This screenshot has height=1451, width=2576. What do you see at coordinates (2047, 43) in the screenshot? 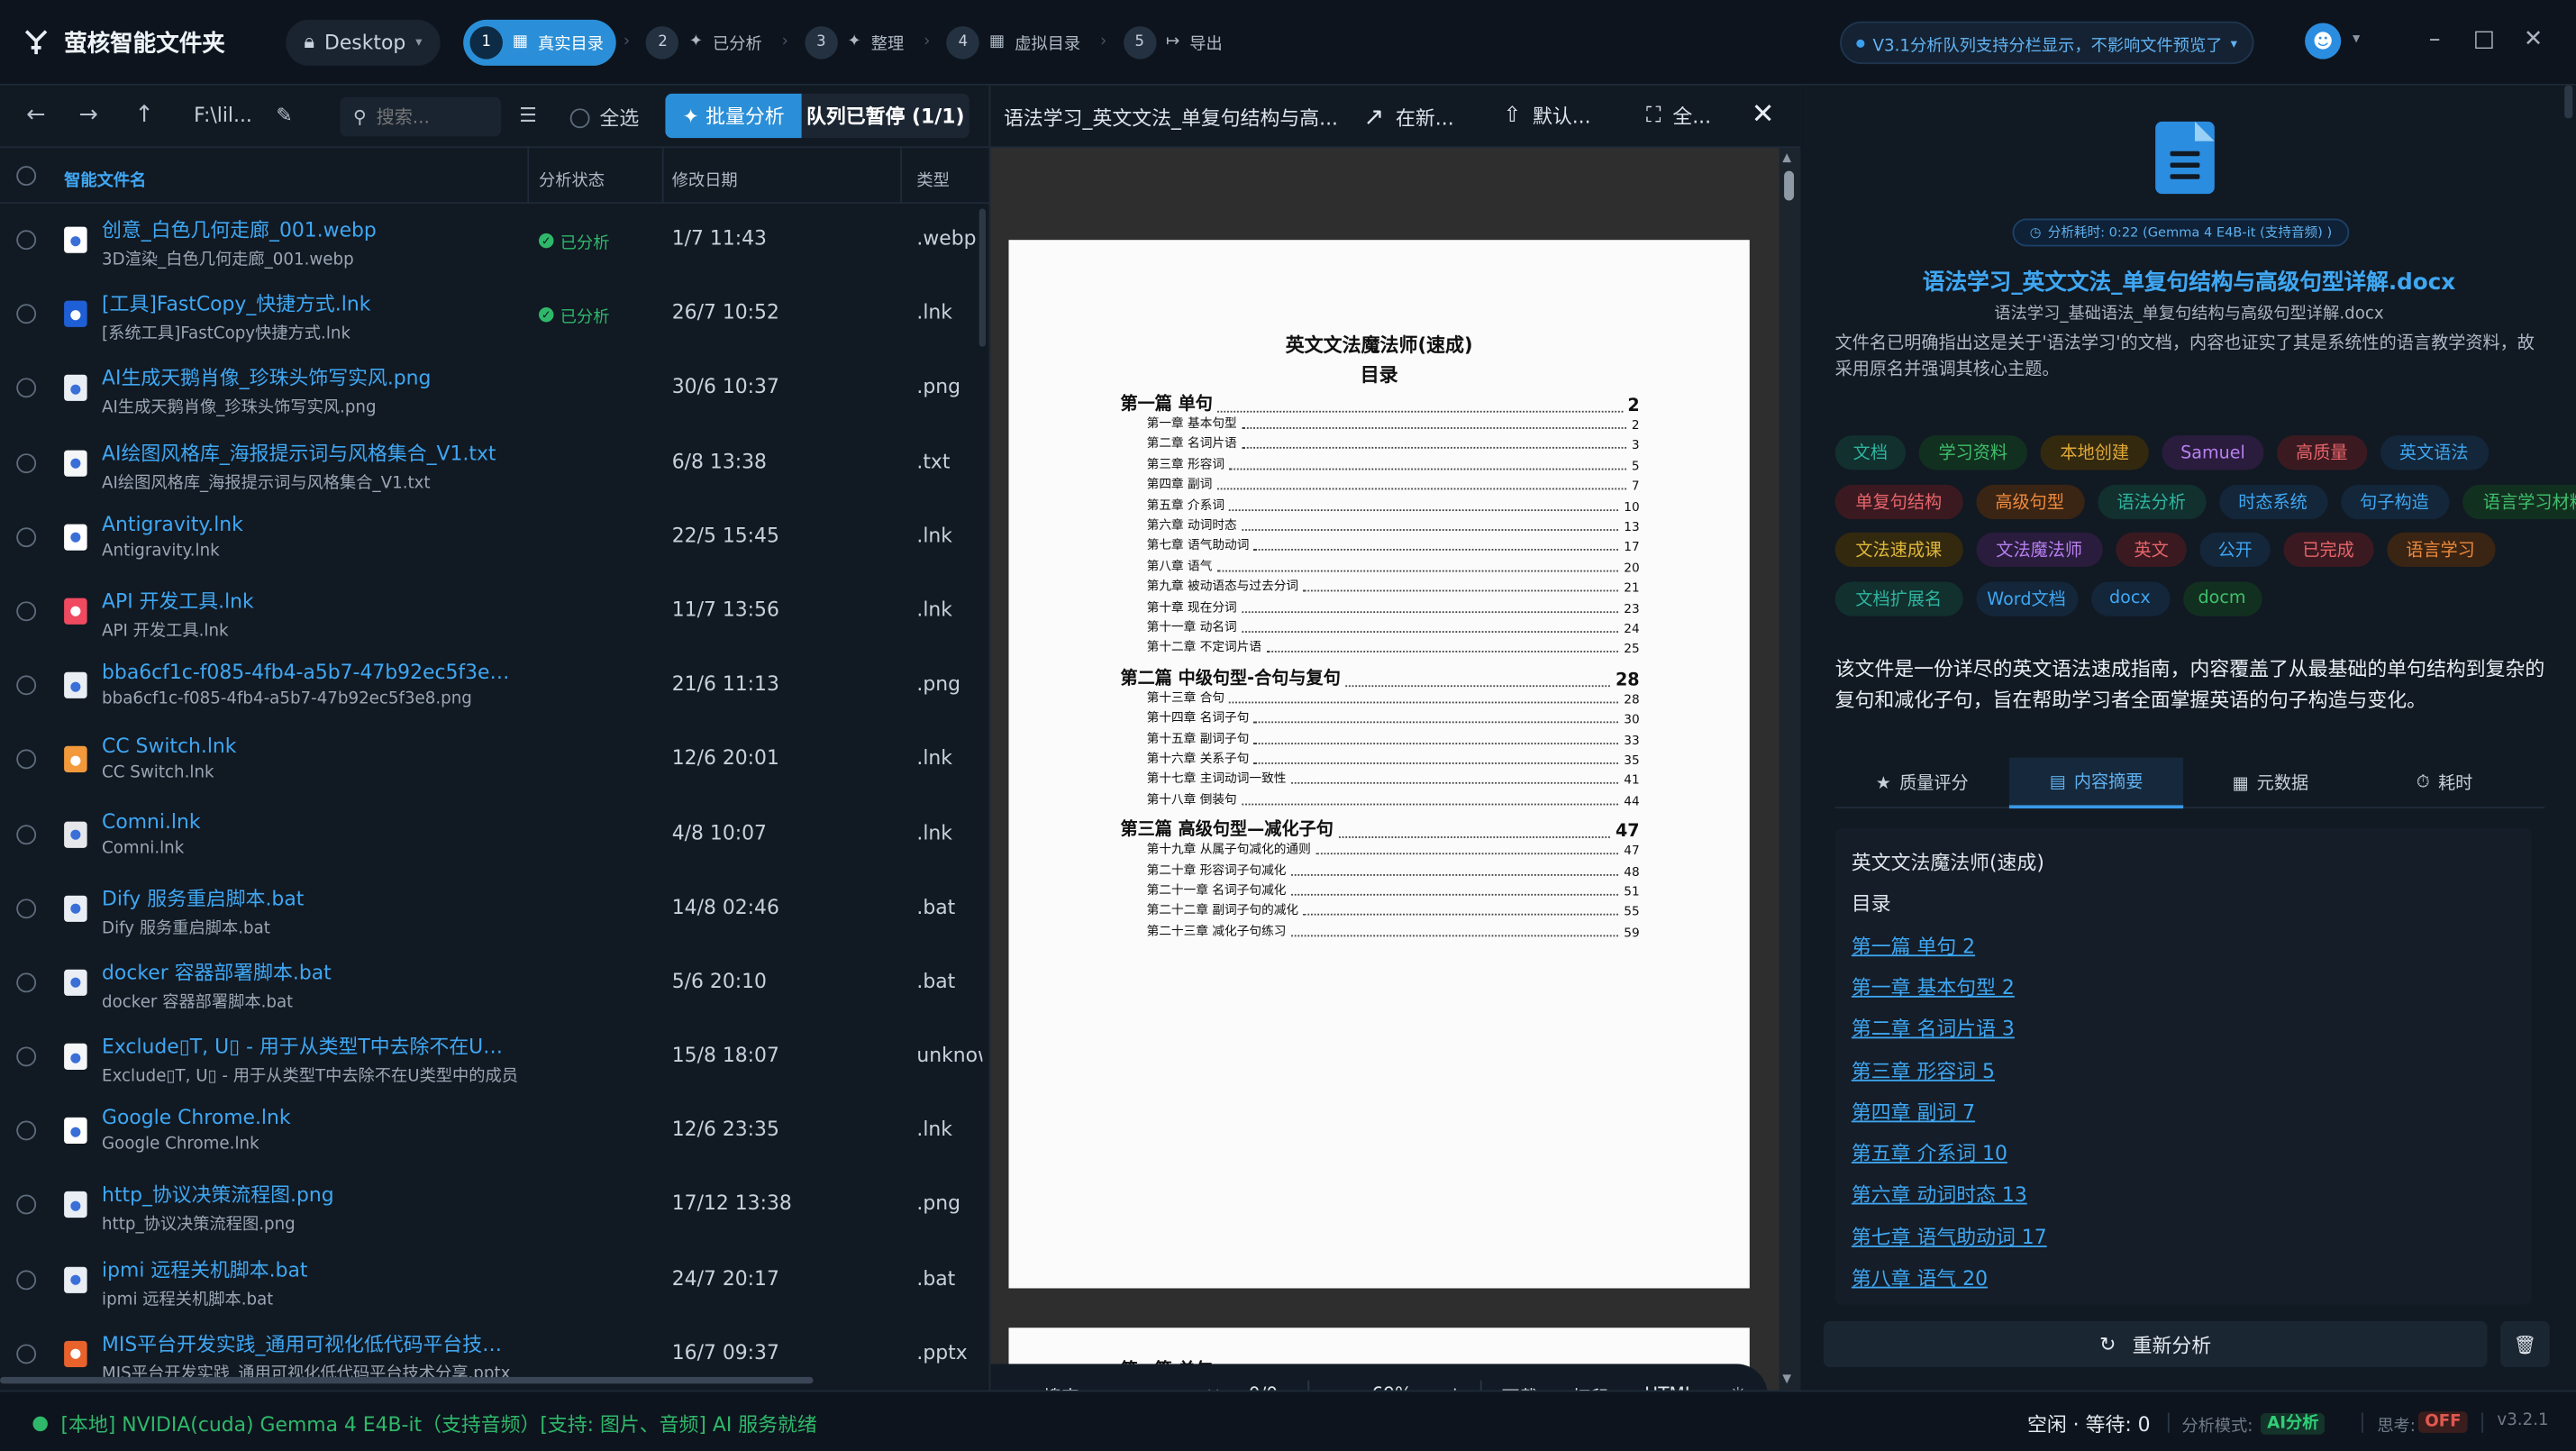
I see `version-notice: V3.1分析队列支持分栏显示，不影响文件预览了 ▾` at bounding box center [2047, 43].